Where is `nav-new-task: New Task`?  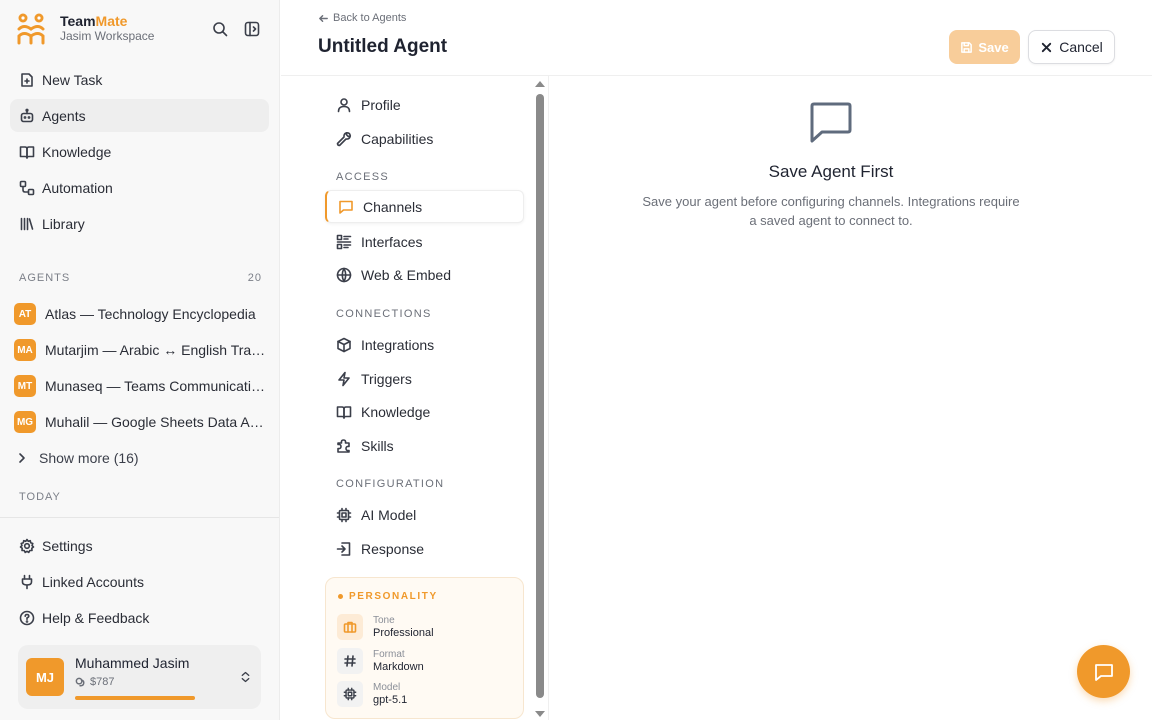 nav-new-task: New Task is located at coordinates (139, 79).